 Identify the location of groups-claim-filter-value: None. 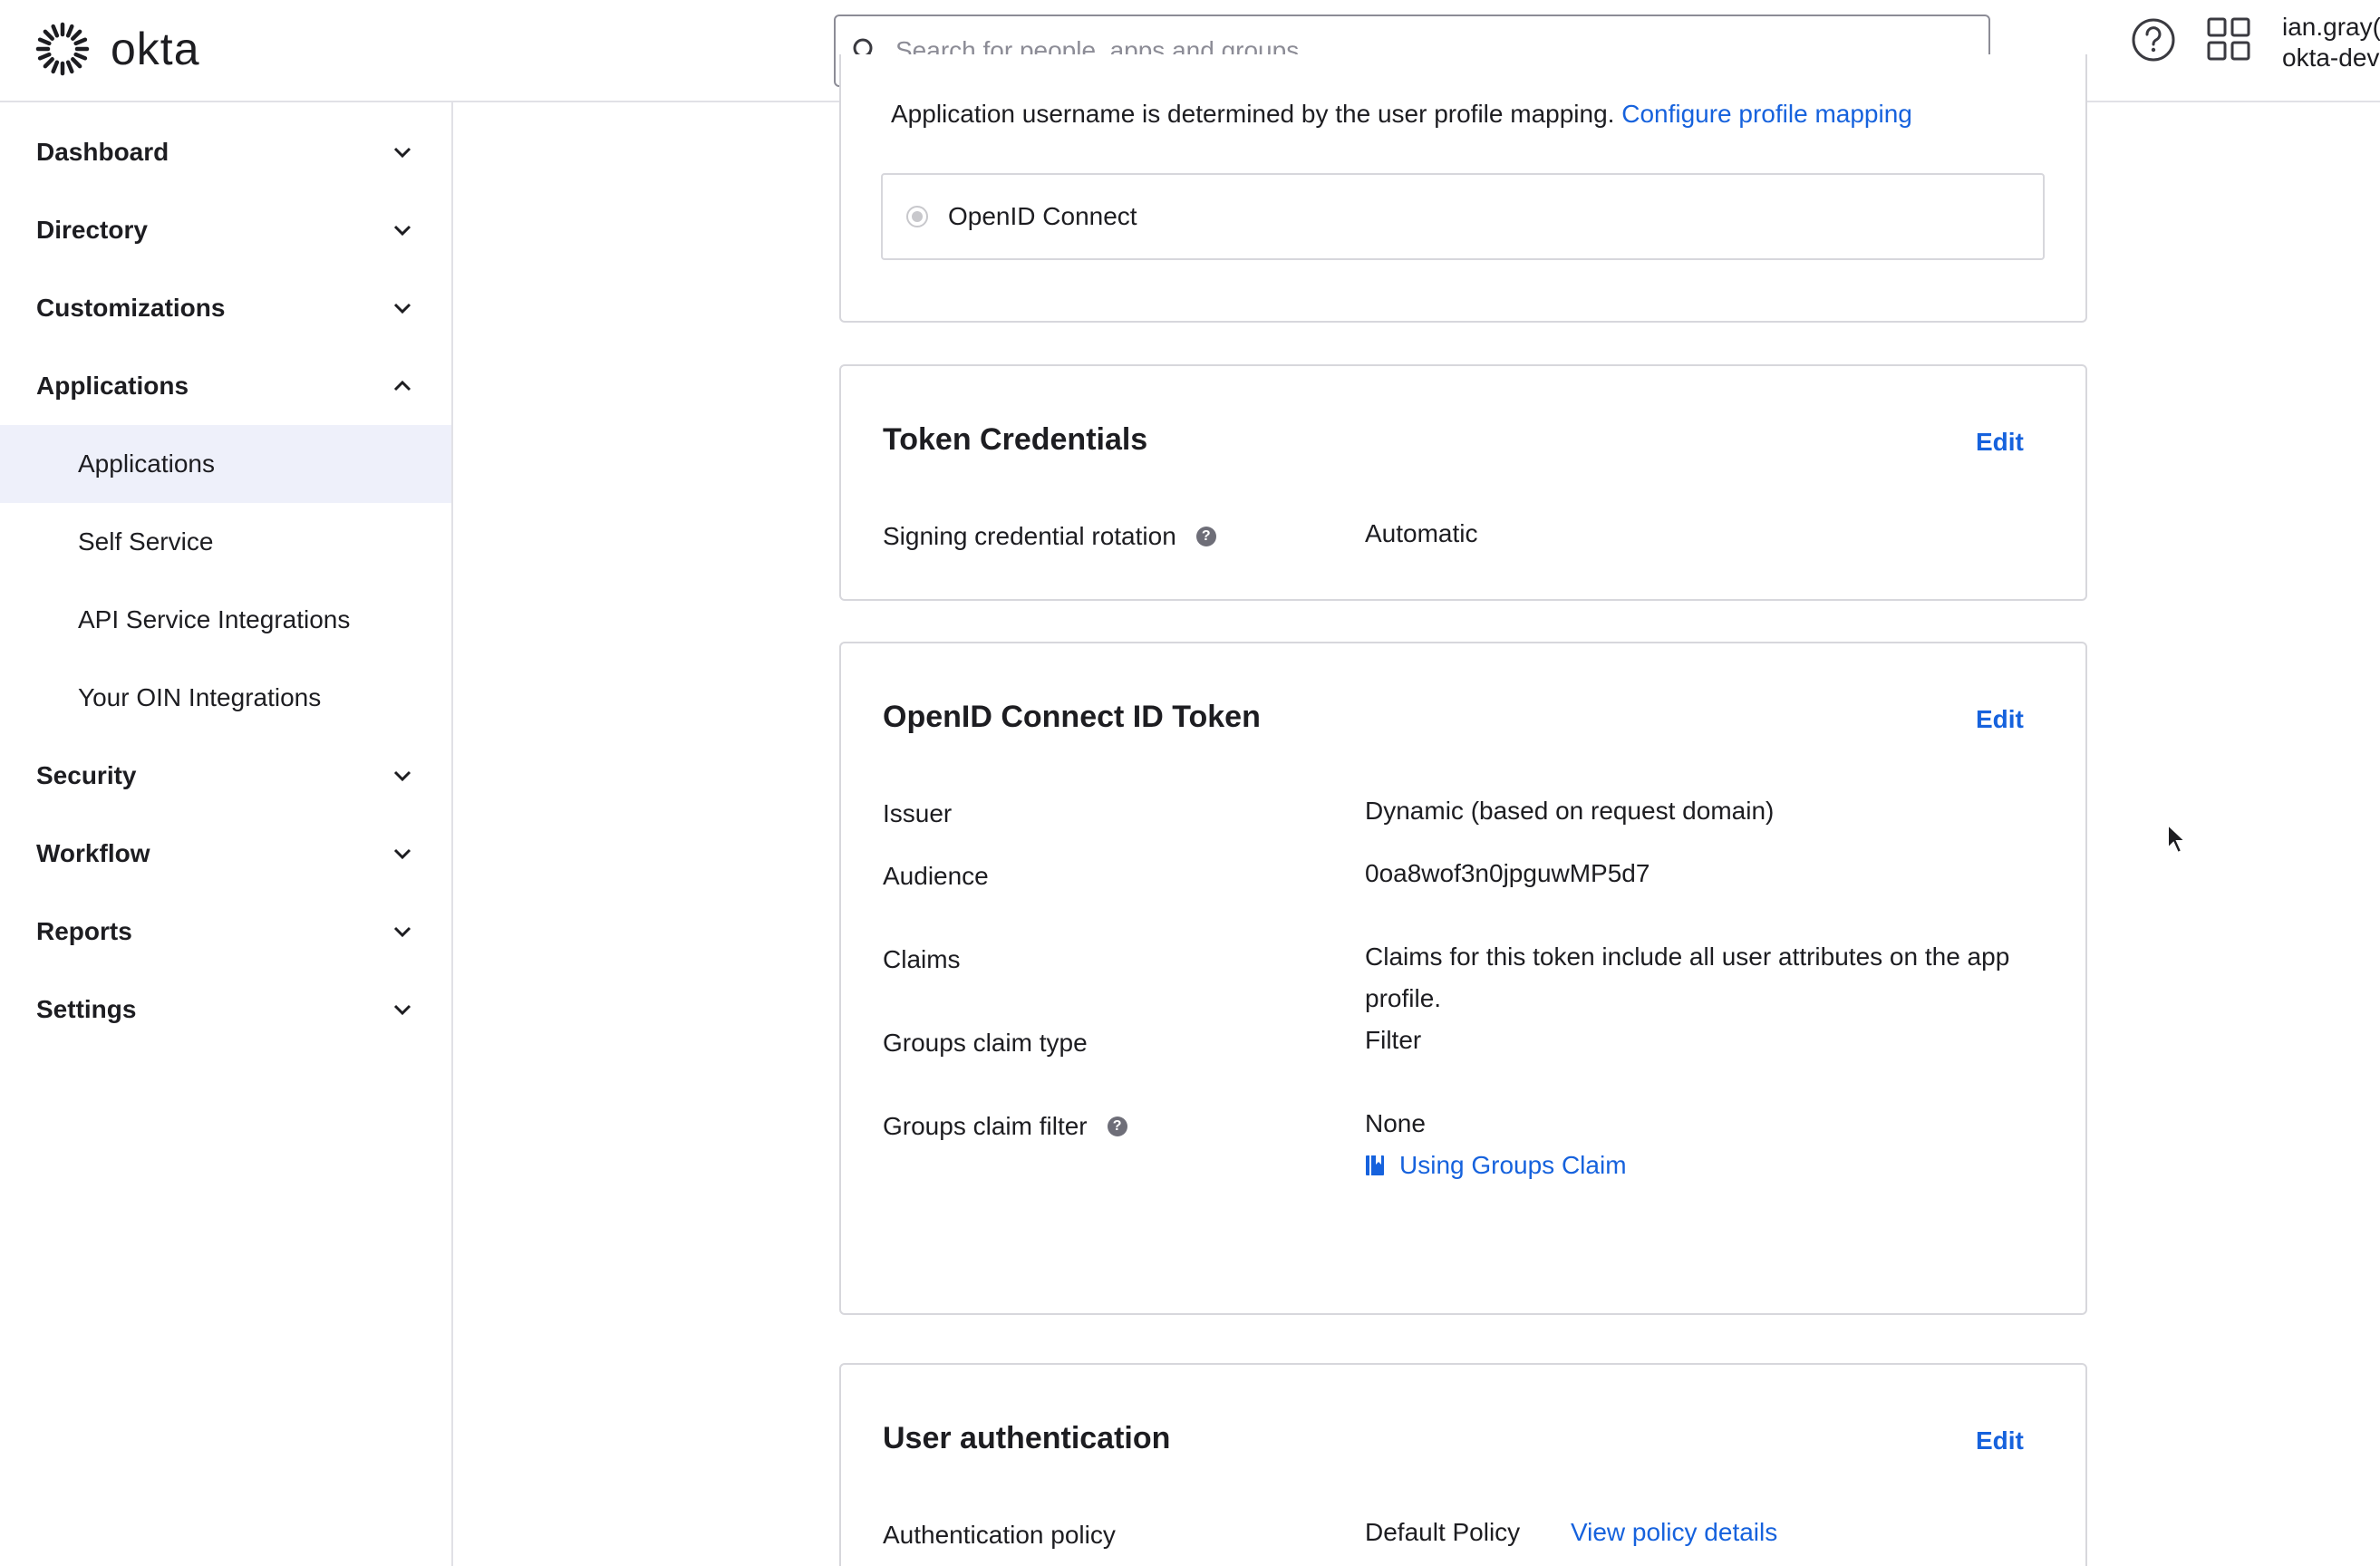
(1395, 1123).